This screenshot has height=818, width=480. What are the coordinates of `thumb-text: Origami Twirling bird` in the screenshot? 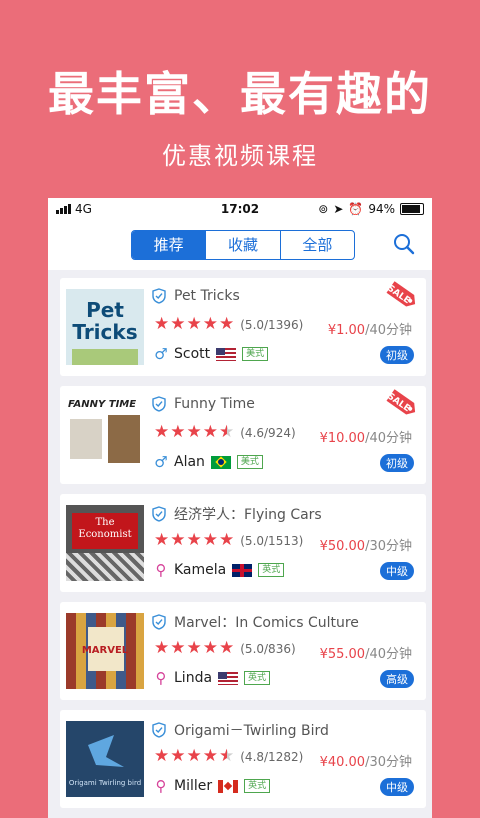 It's located at (105, 783).